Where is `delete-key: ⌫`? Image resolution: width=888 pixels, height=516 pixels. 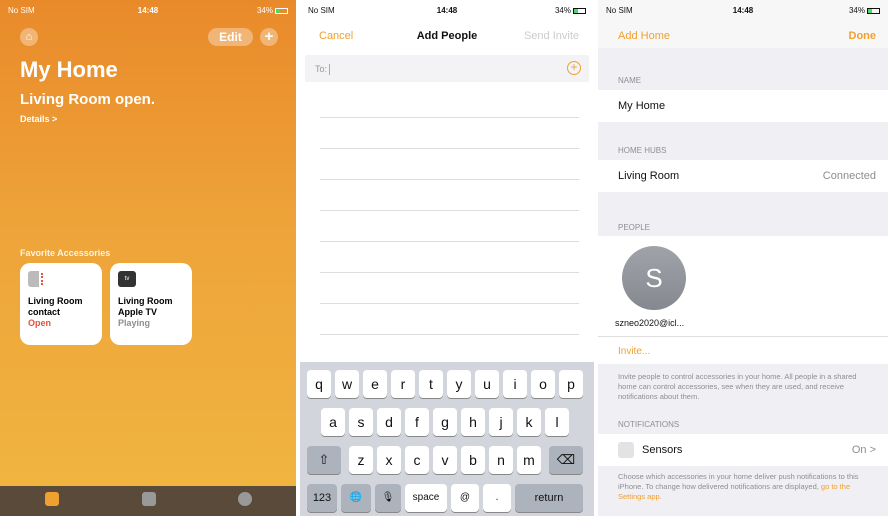
delete-key: ⌫ is located at coordinates (566, 460).